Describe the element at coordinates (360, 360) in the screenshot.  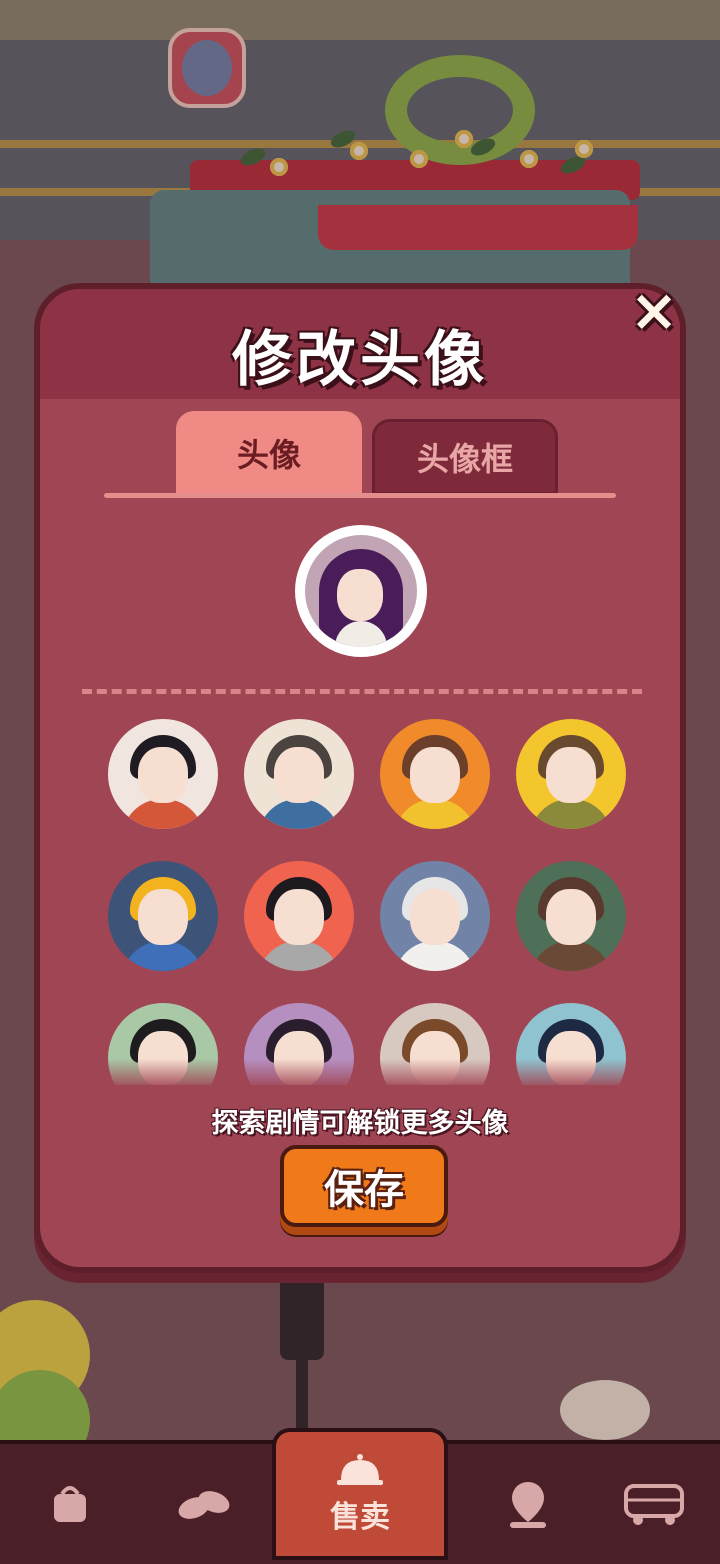
I see `dialog-title: 修改头像` at that location.